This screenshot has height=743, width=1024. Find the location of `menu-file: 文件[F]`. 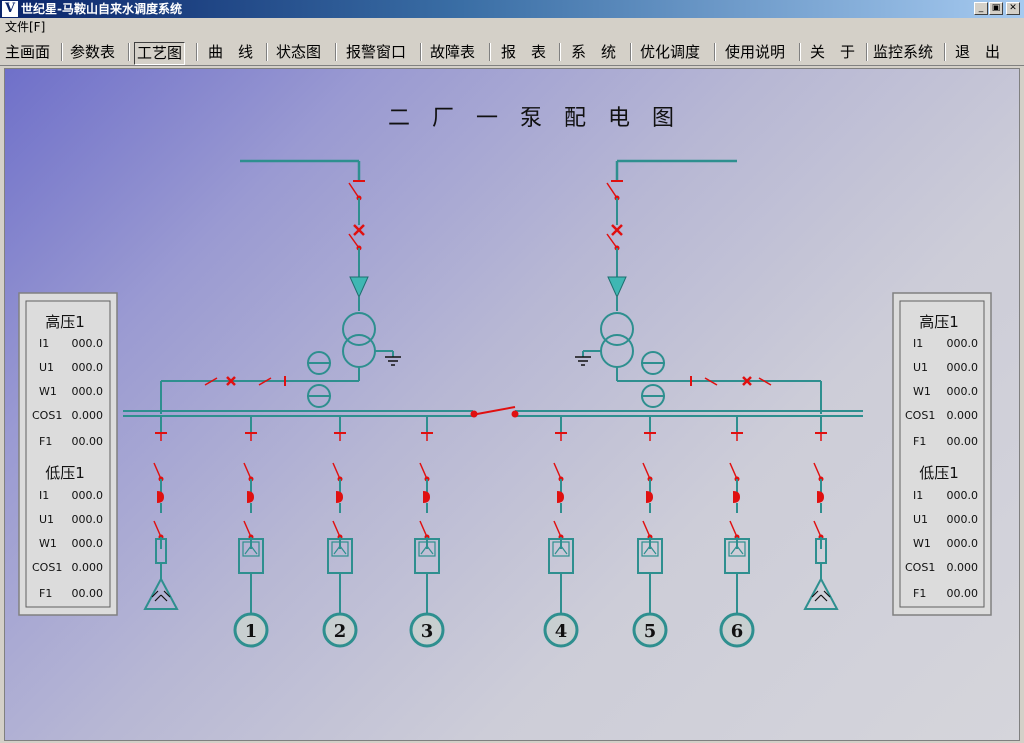

menu-file: 文件[F] is located at coordinates (25, 27).